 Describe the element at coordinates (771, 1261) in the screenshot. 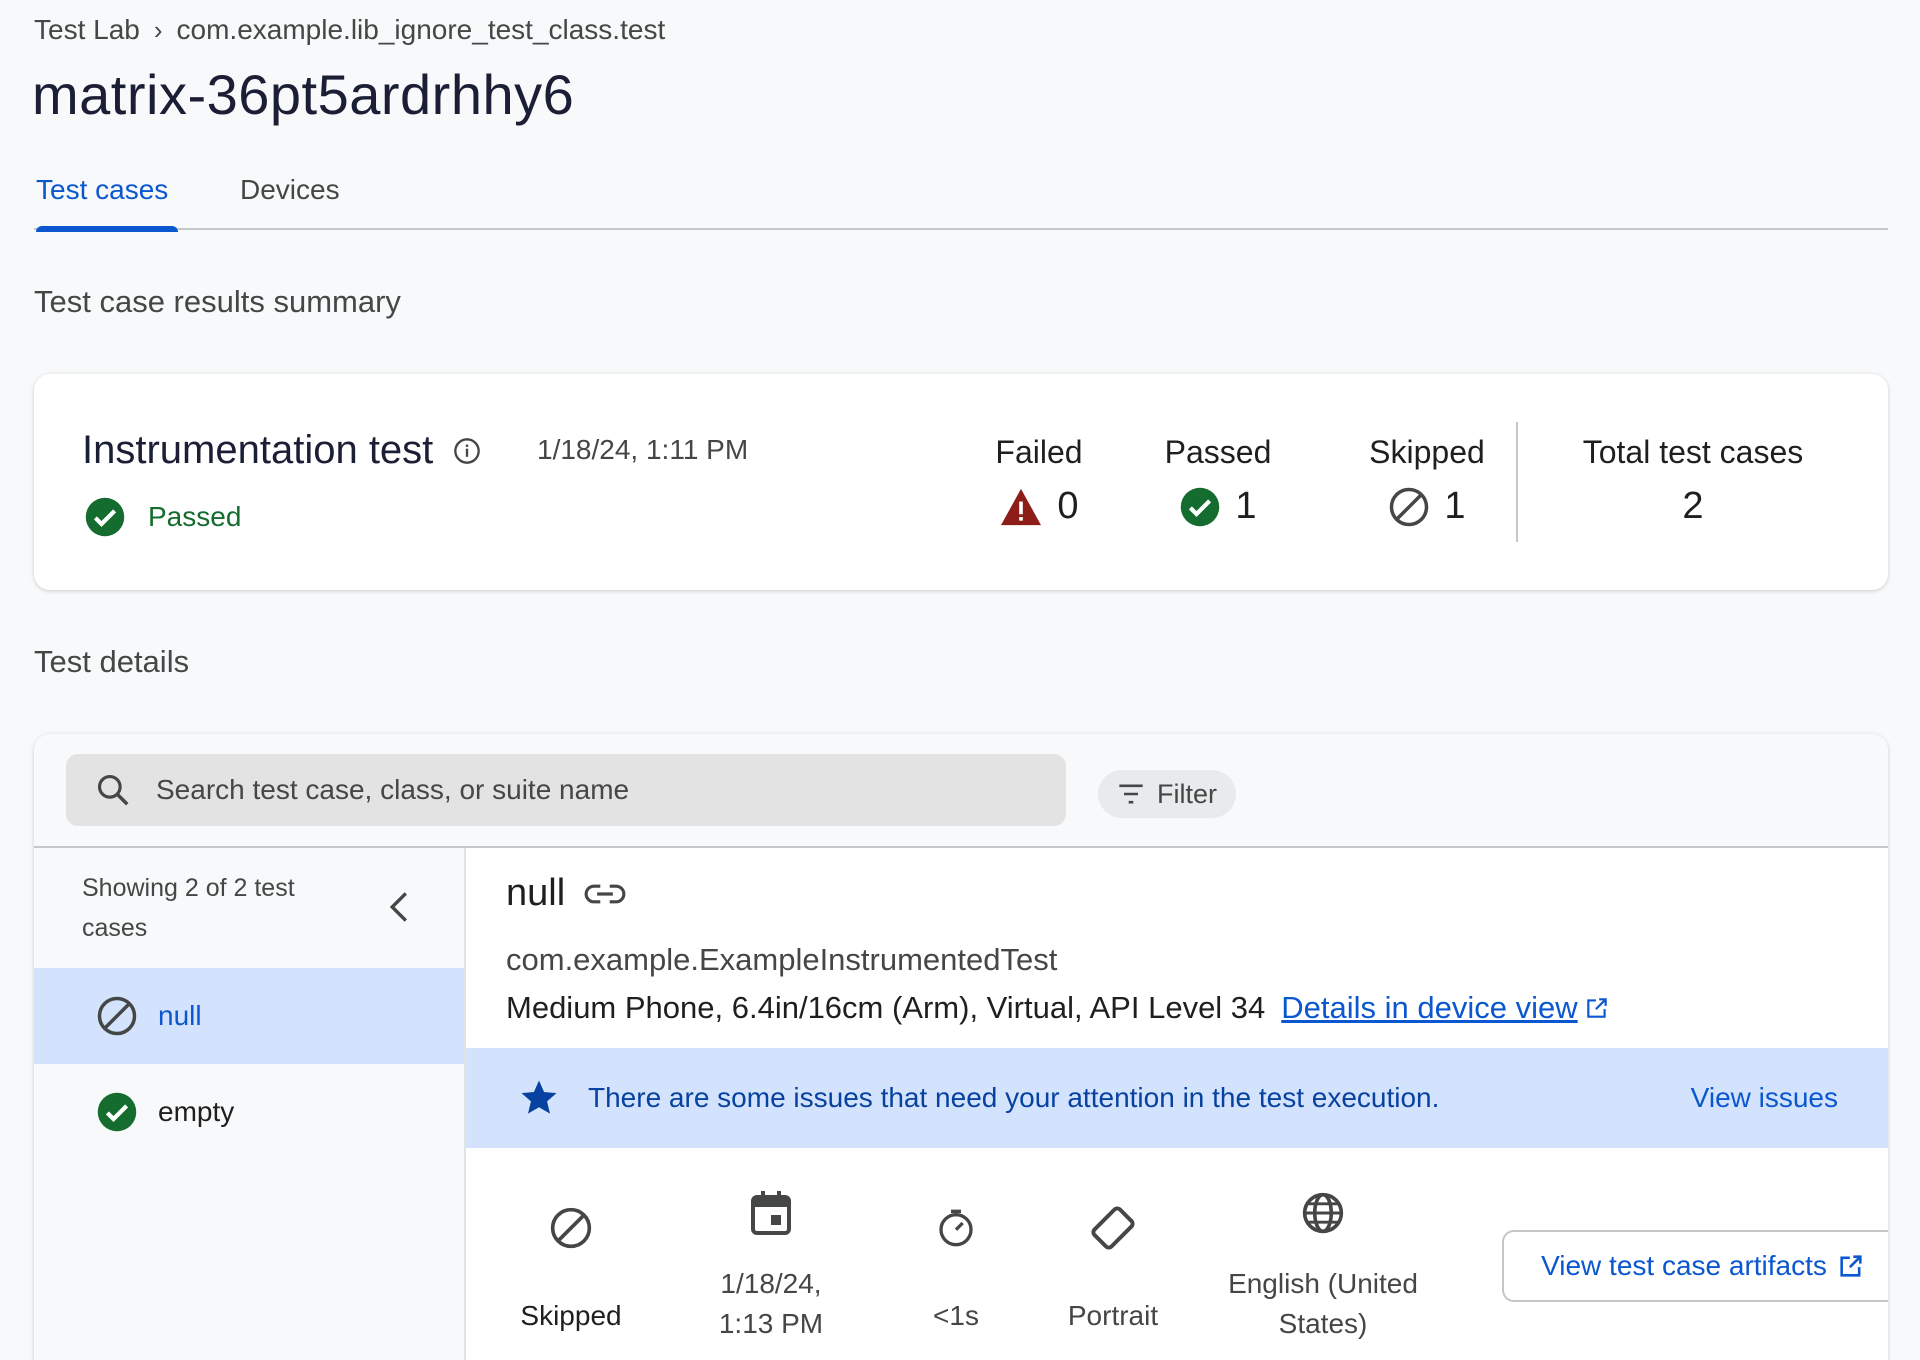

I see `meta-date: 1/18/24, 1:13 PM` at that location.